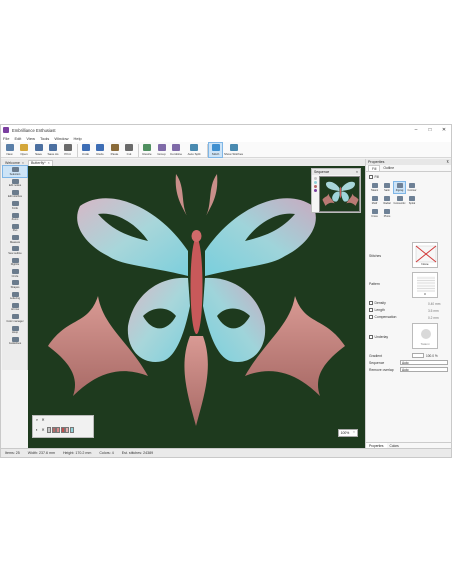  Describe the element at coordinates (129, 150) in the screenshot. I see `cut-button: Cut` at that location.